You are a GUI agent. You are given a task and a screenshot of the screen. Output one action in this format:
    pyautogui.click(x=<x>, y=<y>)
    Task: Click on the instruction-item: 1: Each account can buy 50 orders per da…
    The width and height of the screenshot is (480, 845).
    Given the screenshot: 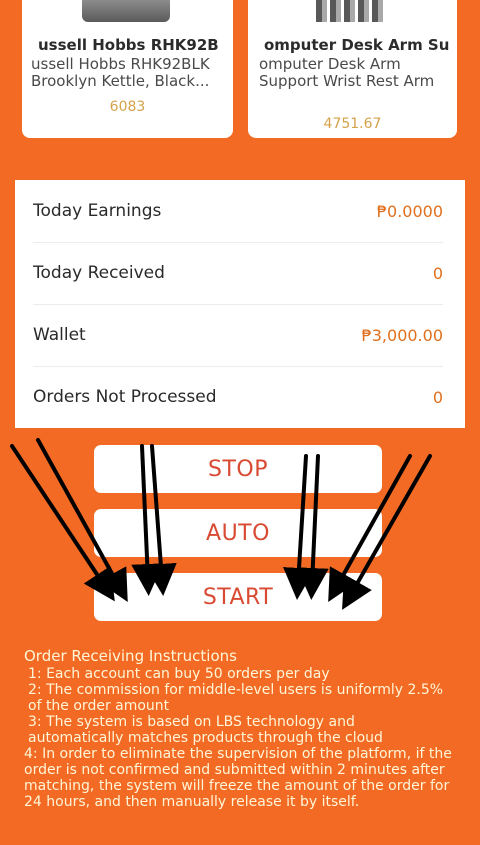 What is the action you would take?
    pyautogui.click(x=179, y=674)
    